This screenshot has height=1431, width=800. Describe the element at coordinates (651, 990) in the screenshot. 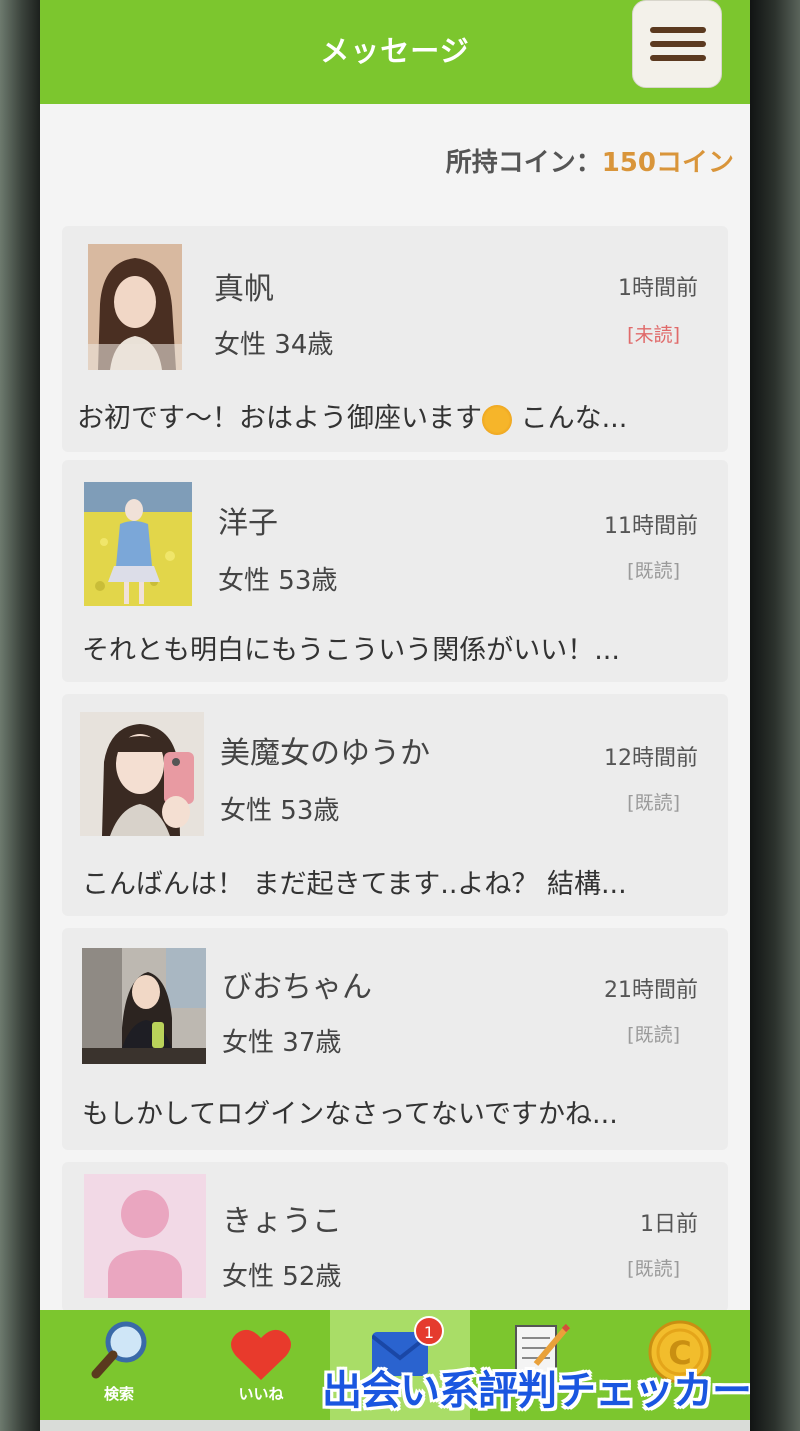

I see `message-time: 21時間前` at that location.